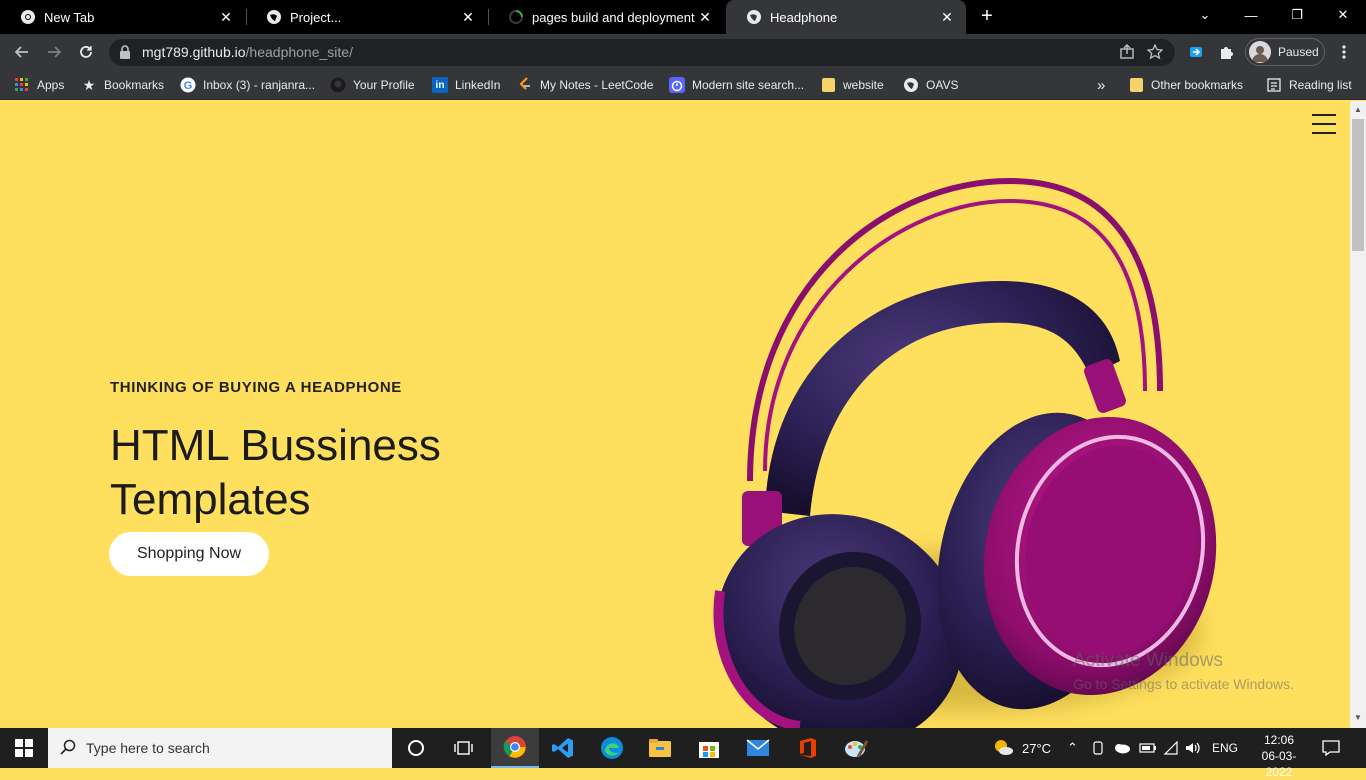  Describe the element at coordinates (86, 52) in the screenshot. I see `reload-icon` at that location.